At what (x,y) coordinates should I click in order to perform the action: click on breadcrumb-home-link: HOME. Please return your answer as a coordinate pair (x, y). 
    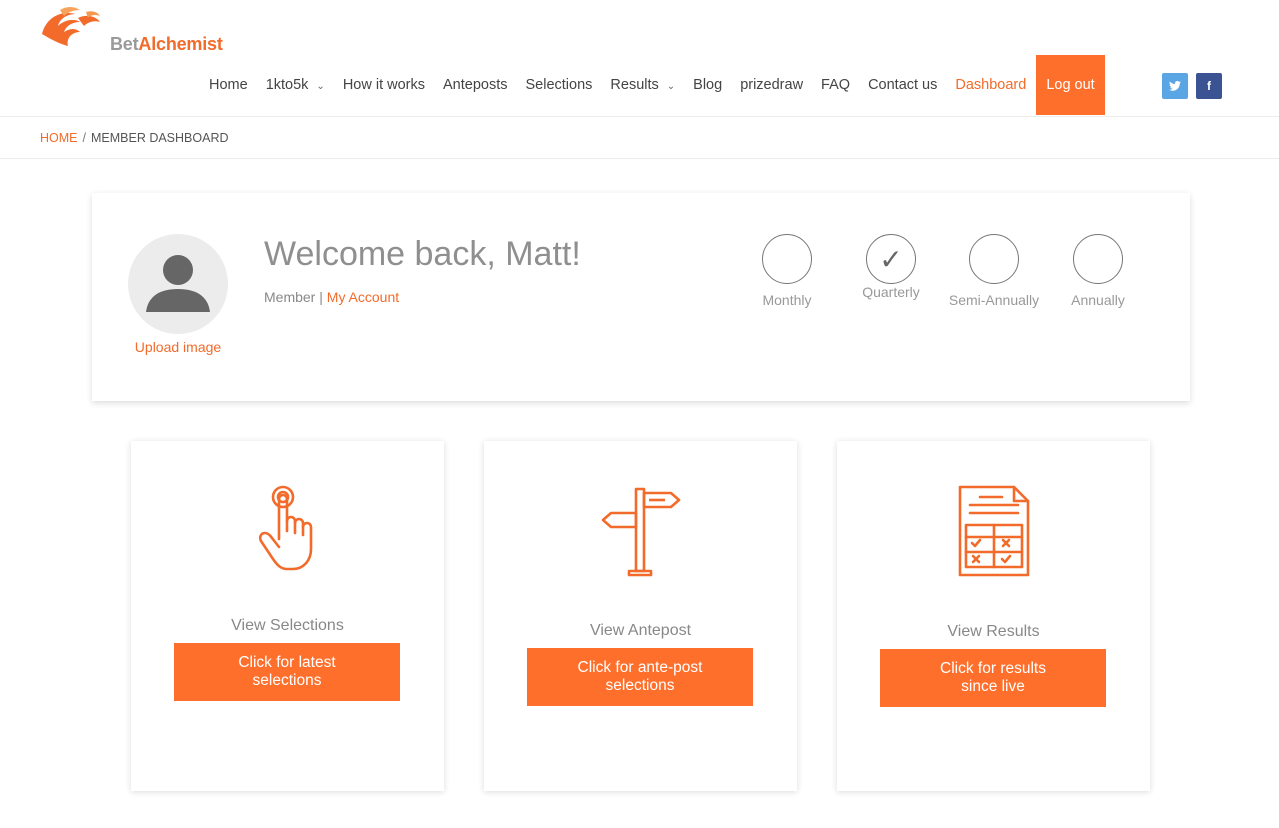
    Looking at the image, I should click on (59, 138).